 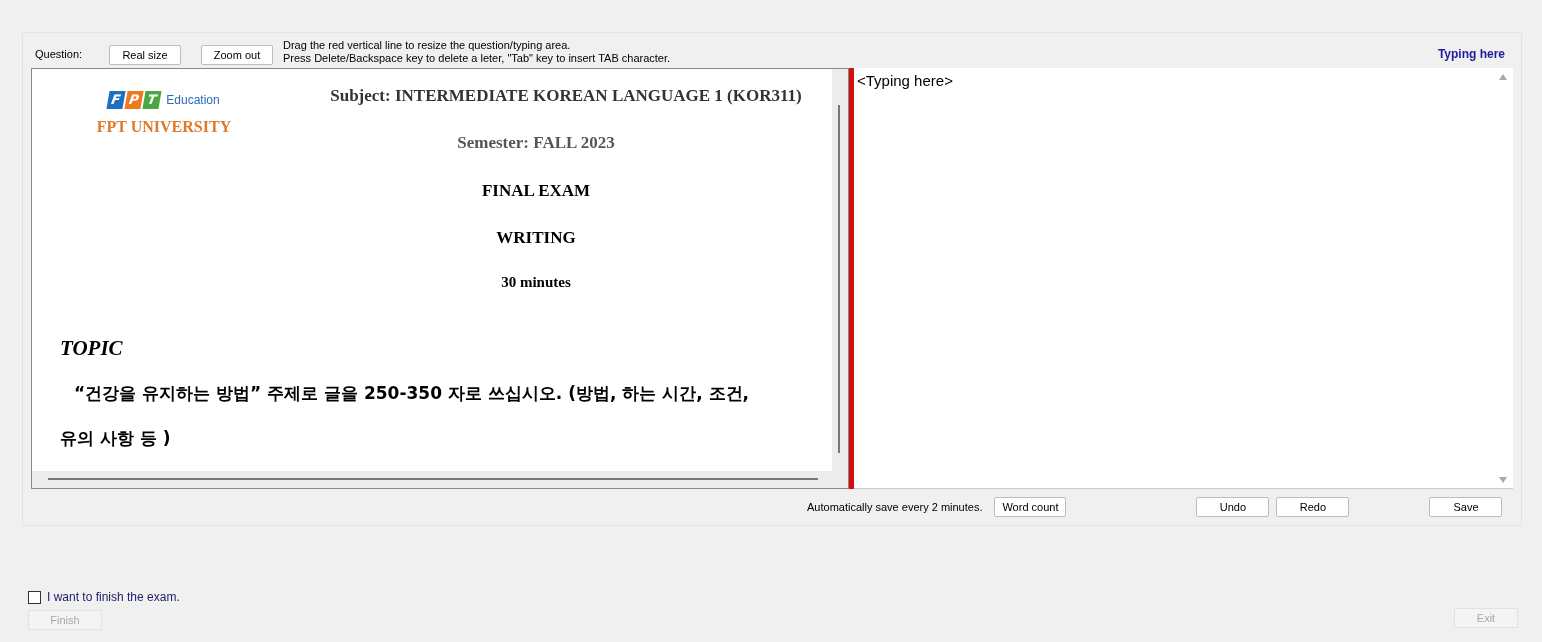 I want to click on typing-label: Typing here, so click(x=1471, y=54).